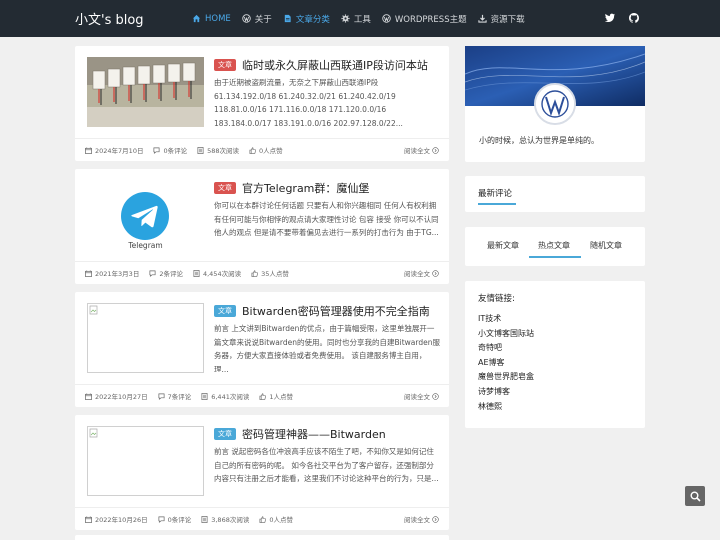 The width and height of the screenshot is (720, 540). What do you see at coordinates (503, 245) in the screenshot?
I see `tab-latest-posts: 最新文章` at bounding box center [503, 245].